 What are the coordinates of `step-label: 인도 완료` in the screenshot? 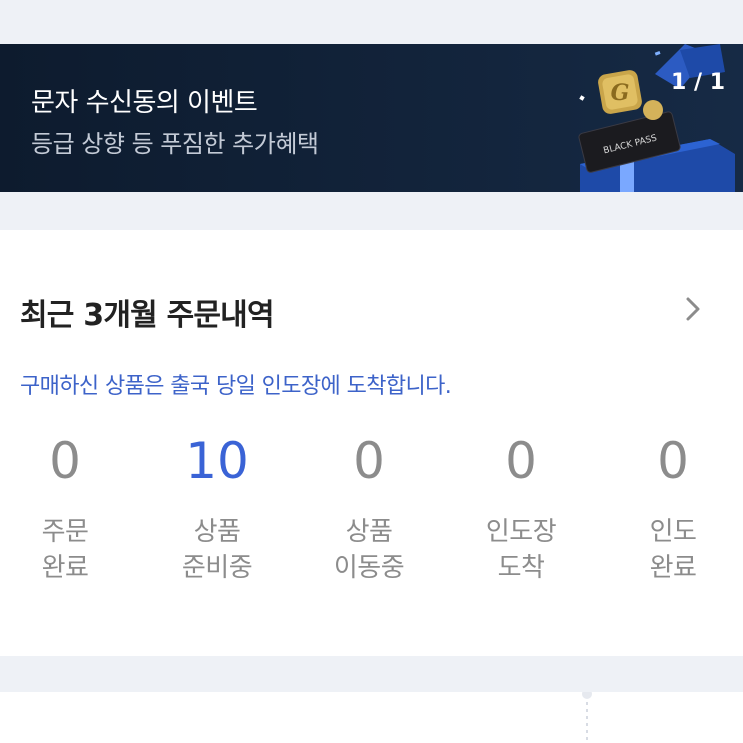 It's located at (673, 550).